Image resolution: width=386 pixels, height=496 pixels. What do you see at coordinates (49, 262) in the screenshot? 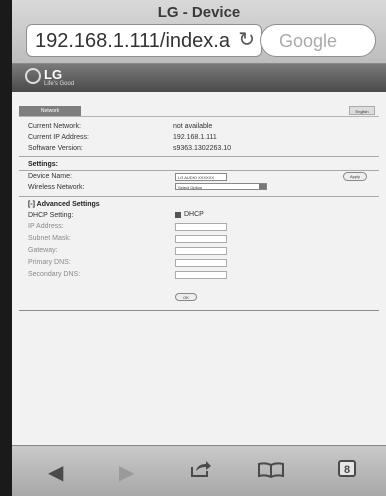
I see `primary-dns-label: Primary DNS:` at bounding box center [49, 262].